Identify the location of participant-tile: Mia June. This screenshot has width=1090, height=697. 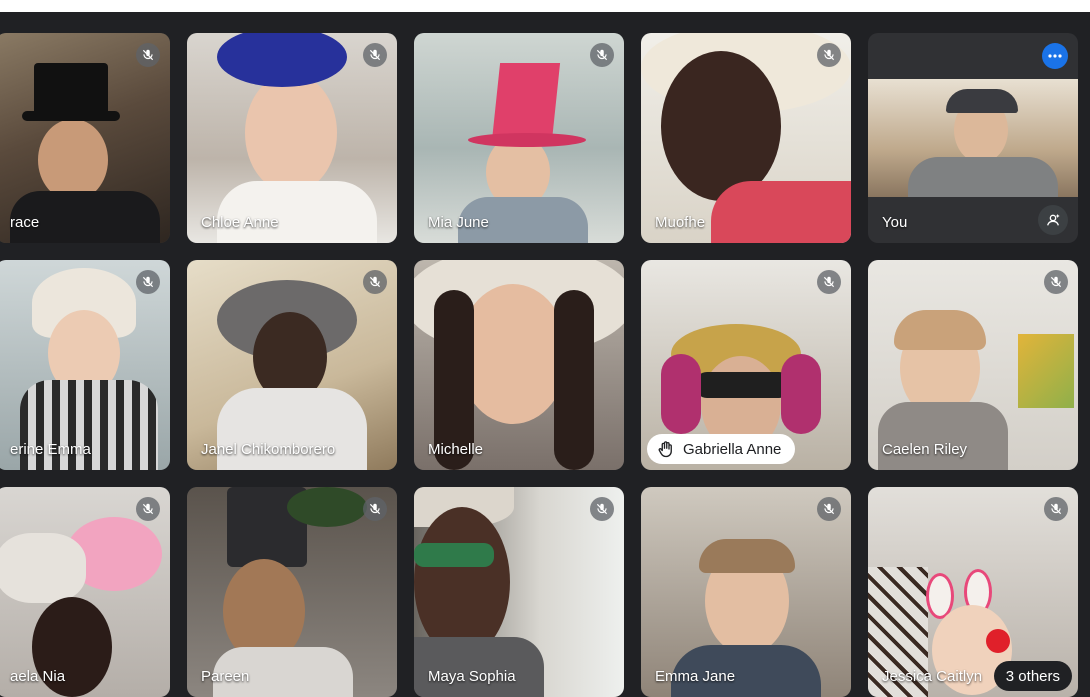
(519, 138).